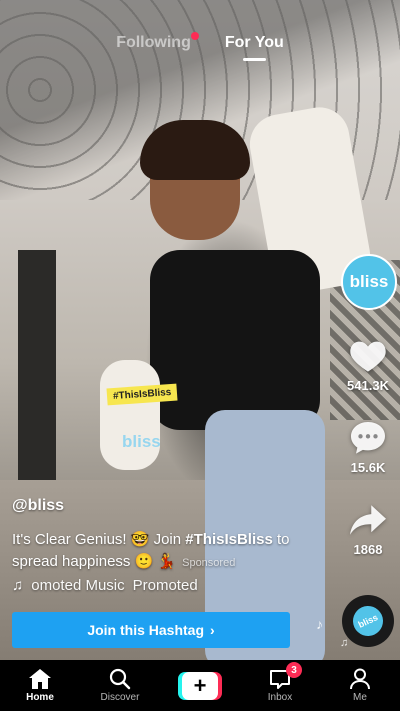  Describe the element at coordinates (368, 385) in the screenshot. I see `like-count: 541.3K` at that location.